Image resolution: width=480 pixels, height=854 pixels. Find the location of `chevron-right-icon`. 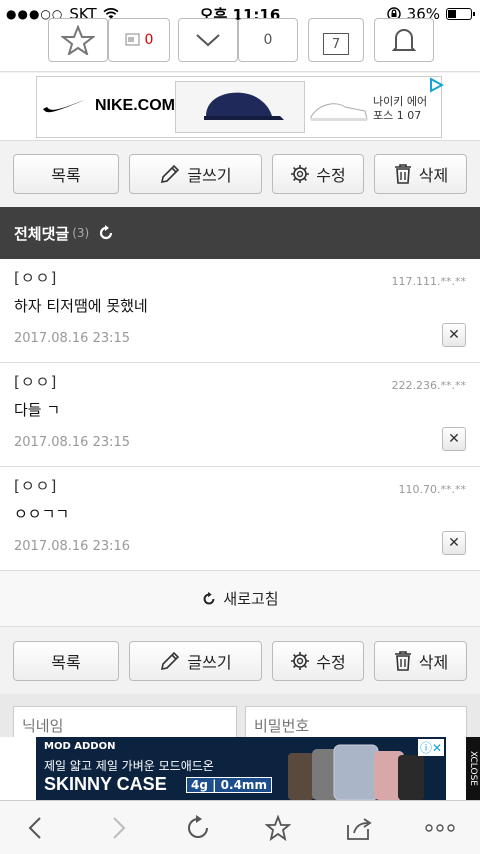

chevron-right-icon is located at coordinates (119, 828).